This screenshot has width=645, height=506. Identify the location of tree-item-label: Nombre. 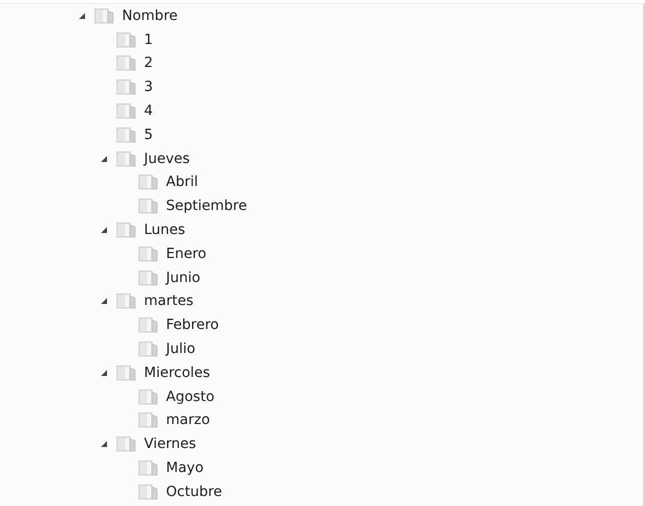
(150, 16).